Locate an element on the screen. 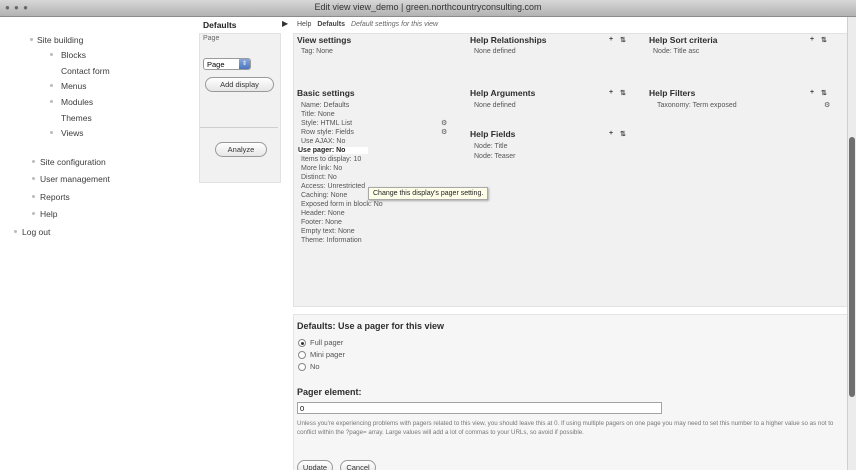  vertical-scrollbar is located at coordinates (851, 243).